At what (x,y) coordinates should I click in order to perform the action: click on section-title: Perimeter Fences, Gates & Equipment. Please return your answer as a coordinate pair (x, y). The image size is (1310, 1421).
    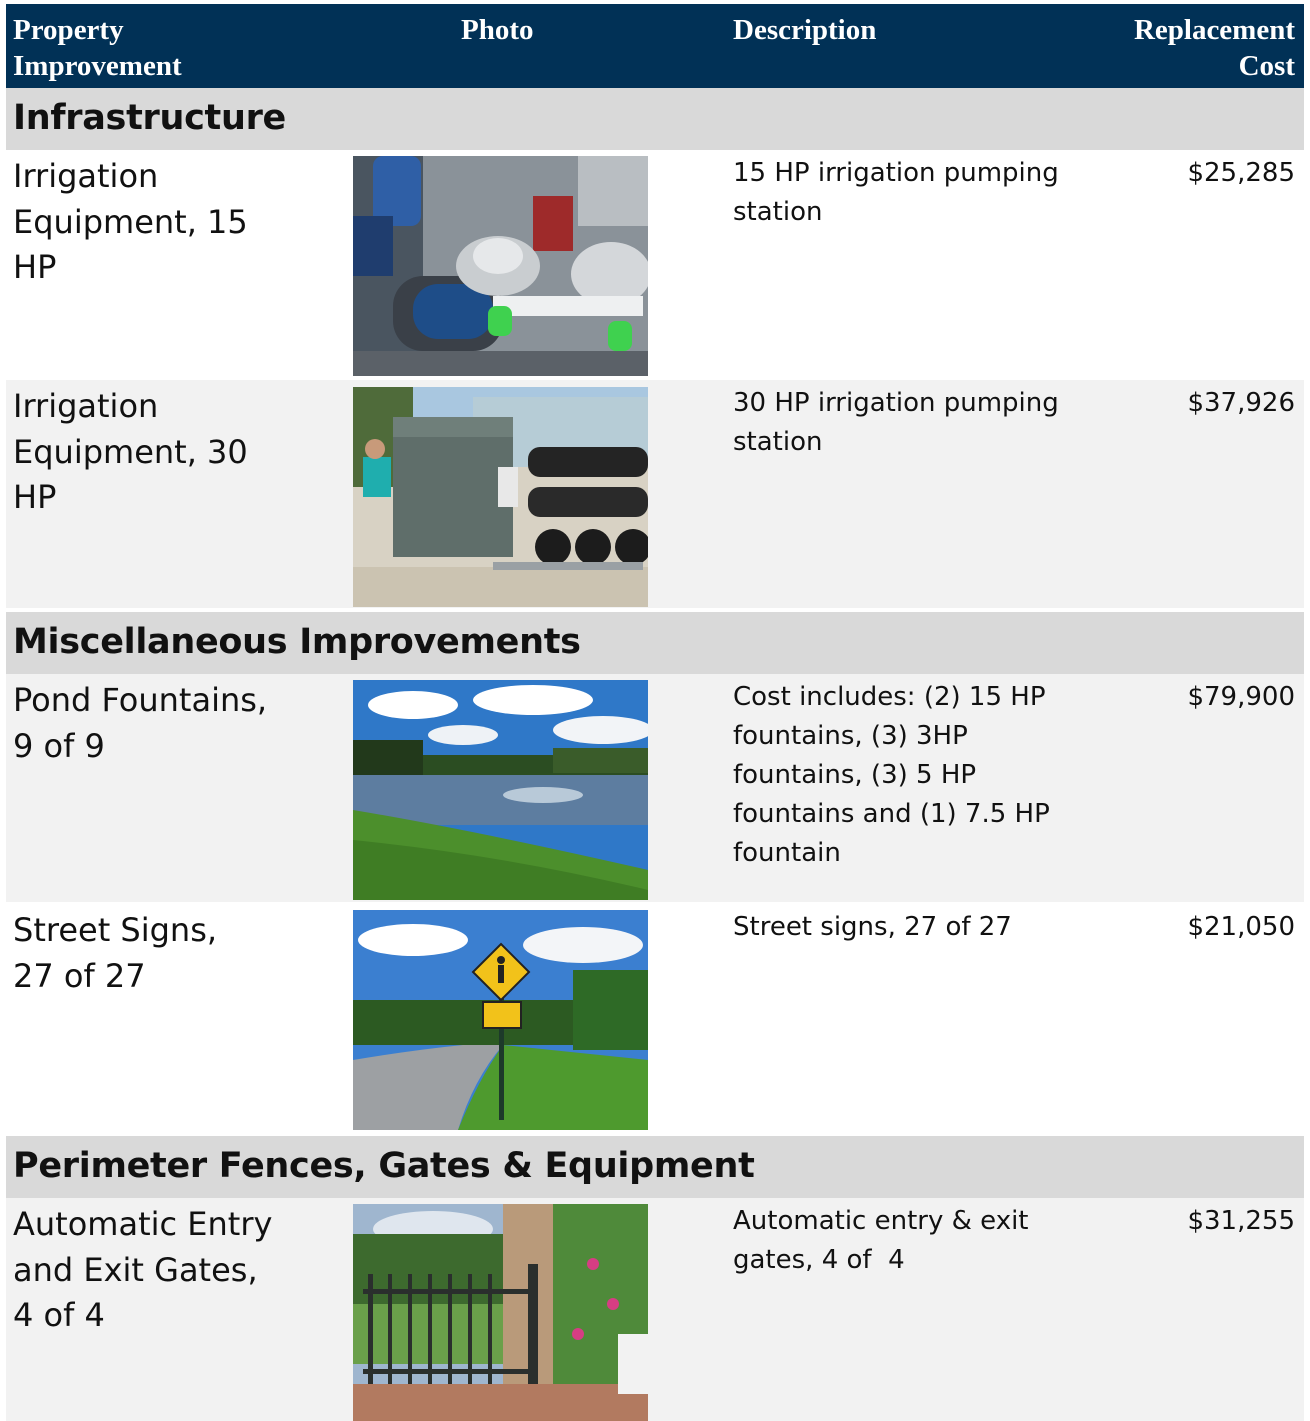
    Looking at the image, I should click on (384, 1166).